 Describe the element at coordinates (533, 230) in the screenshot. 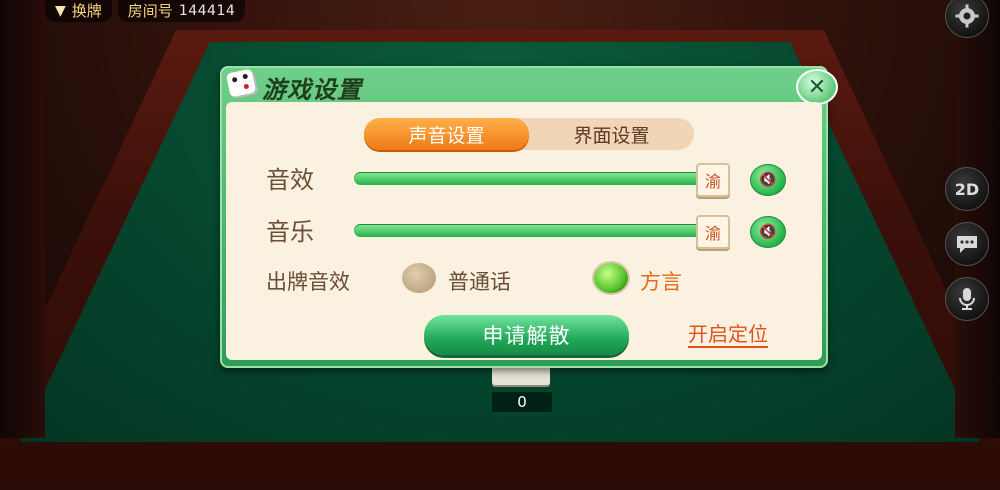

I see `music-slider-fill` at that location.